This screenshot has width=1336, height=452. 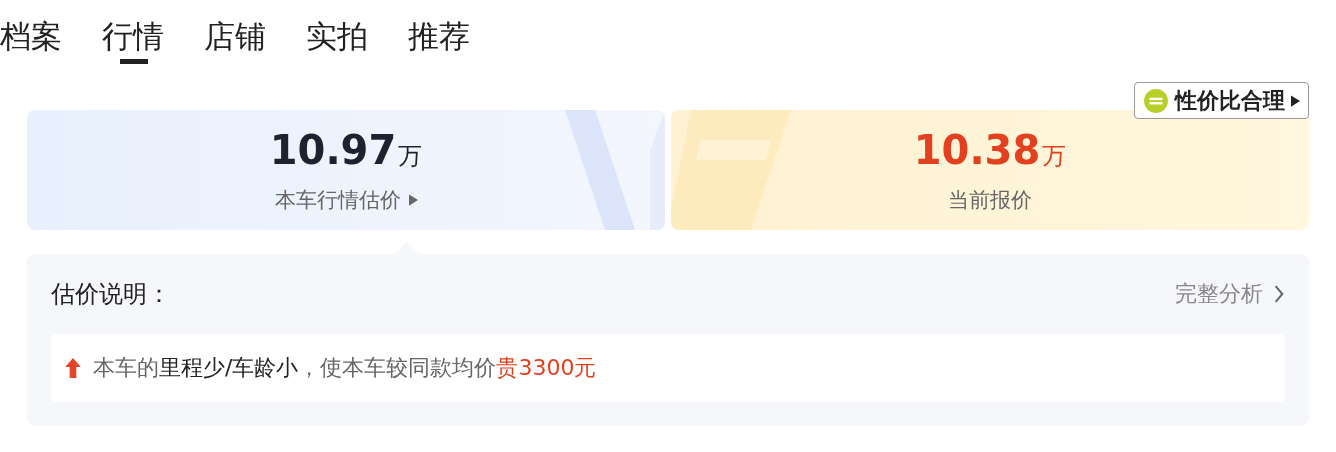 I want to click on caret-icon, so click(x=1295, y=100).